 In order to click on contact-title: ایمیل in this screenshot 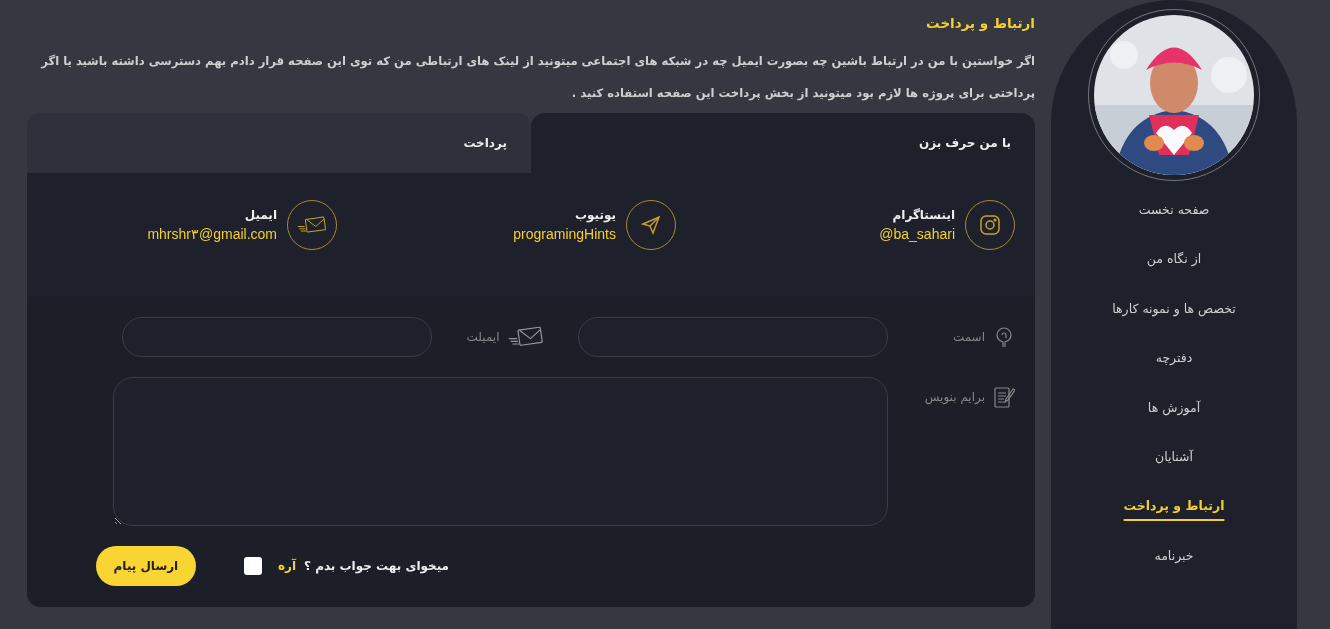, I will do `click(260, 215)`.